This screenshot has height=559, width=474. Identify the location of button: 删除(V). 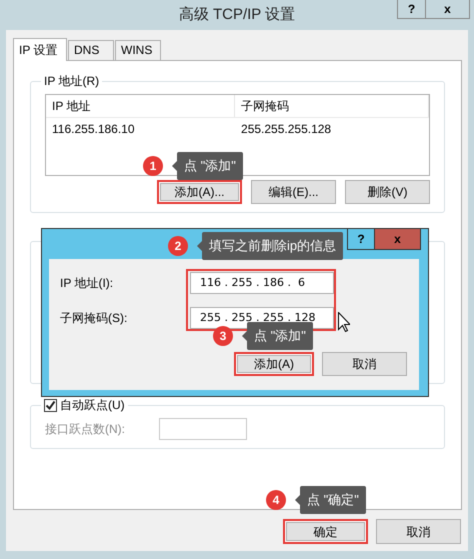
(387, 192).